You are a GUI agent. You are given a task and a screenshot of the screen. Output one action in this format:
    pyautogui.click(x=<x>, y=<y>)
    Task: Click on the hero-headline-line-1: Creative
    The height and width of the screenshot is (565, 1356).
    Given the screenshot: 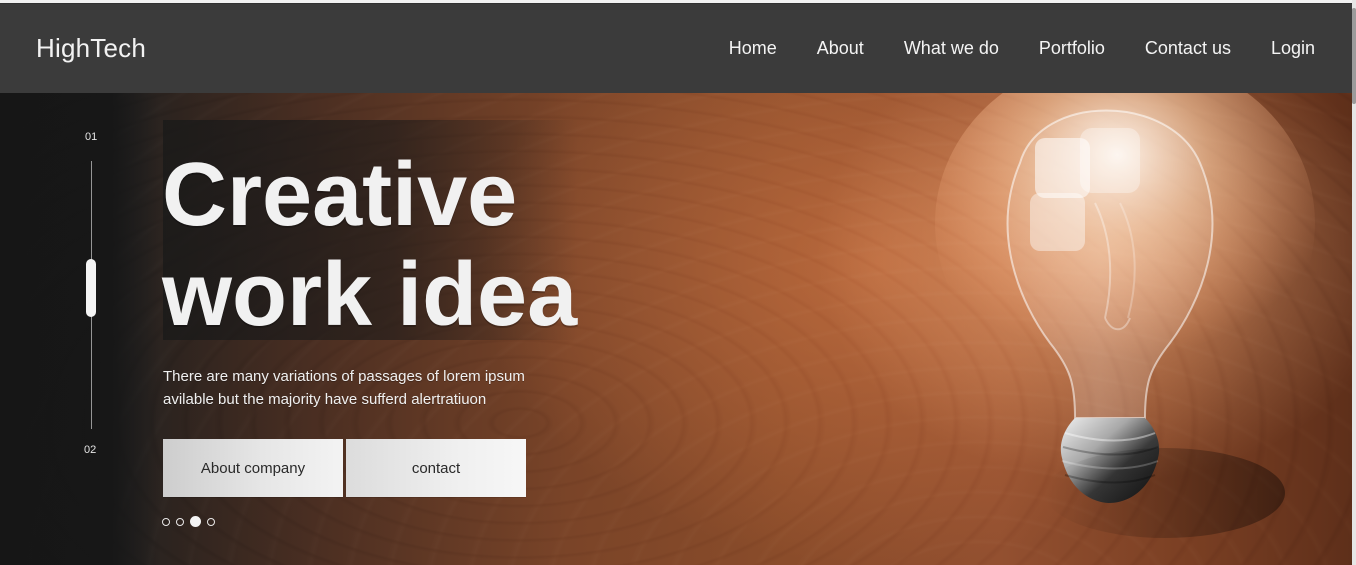 What is the action you would take?
    pyautogui.click(x=340, y=195)
    